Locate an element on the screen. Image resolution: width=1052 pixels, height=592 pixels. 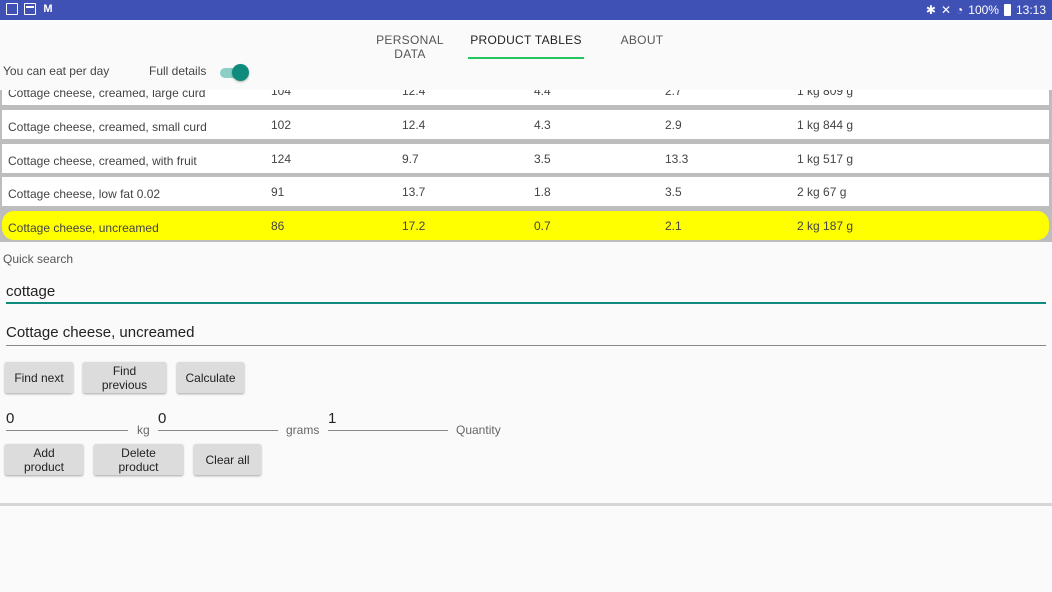
tab-product-tables: PRODUCT TABLES is located at coordinates (526, 40).